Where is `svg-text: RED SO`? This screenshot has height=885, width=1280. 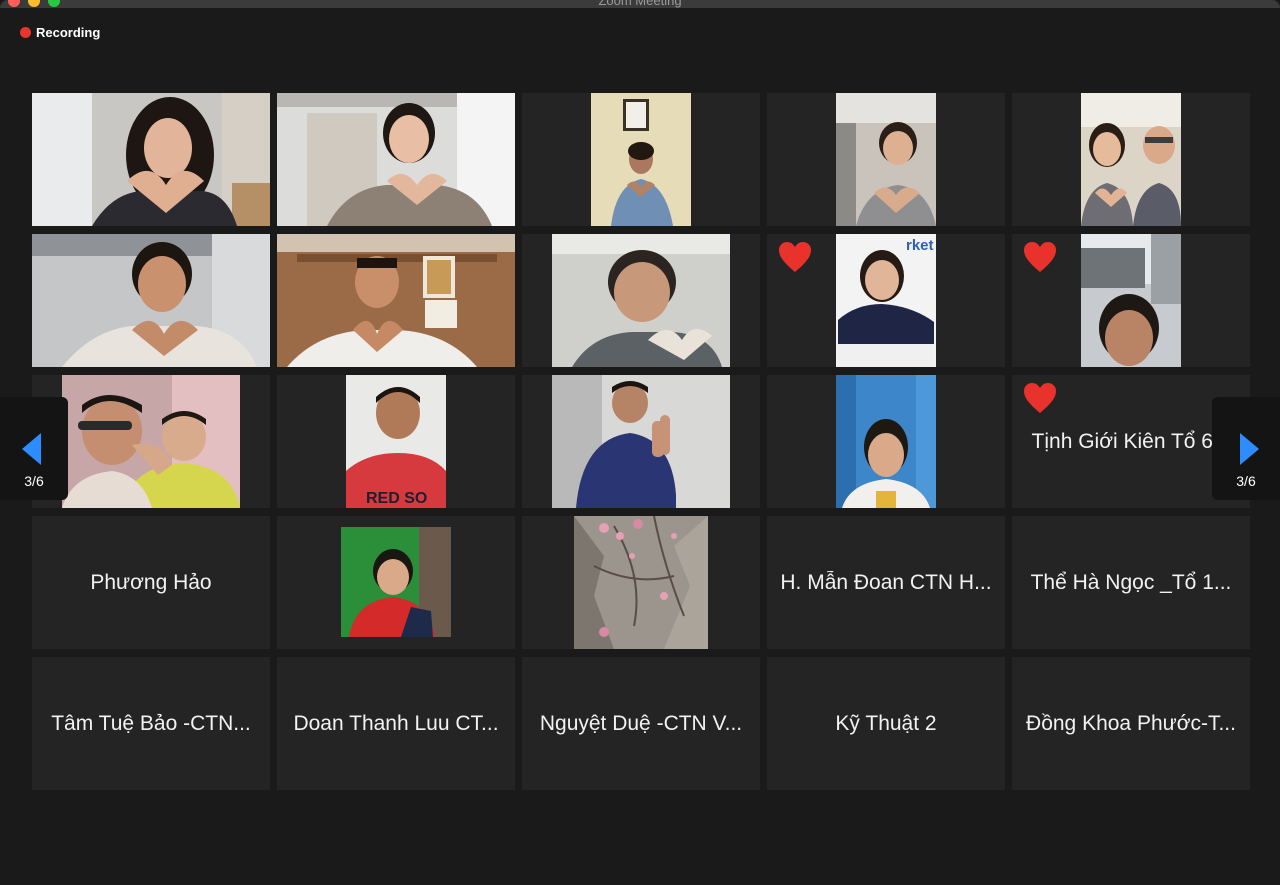
svg-text: RED SO is located at coordinates (396, 498).